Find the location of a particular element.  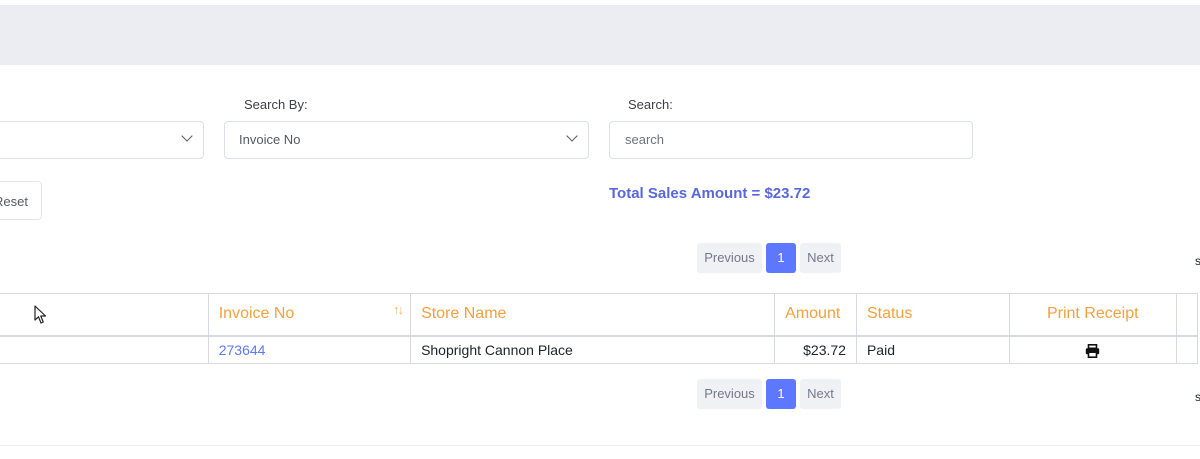

sort-arrows-icon: ↑↓ is located at coordinates (398, 309).